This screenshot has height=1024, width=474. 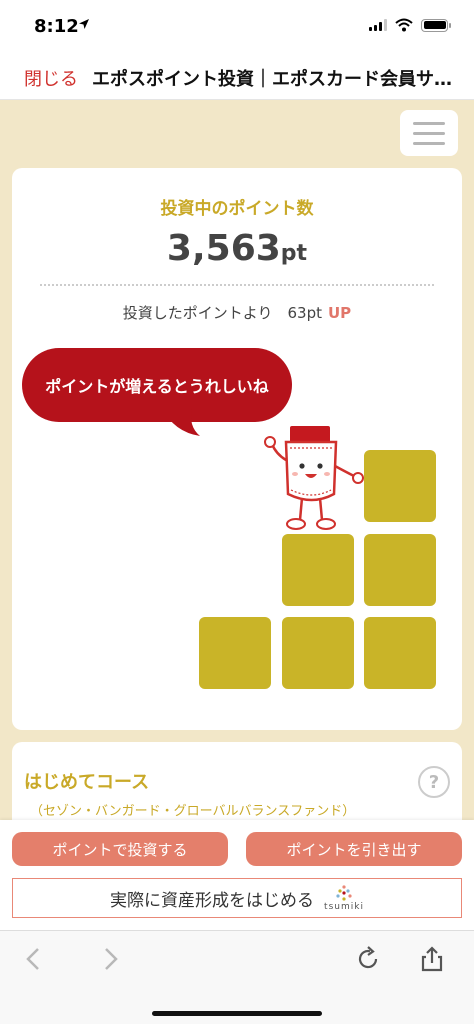 What do you see at coordinates (432, 959) in the screenshot?
I see `share-icon` at bounding box center [432, 959].